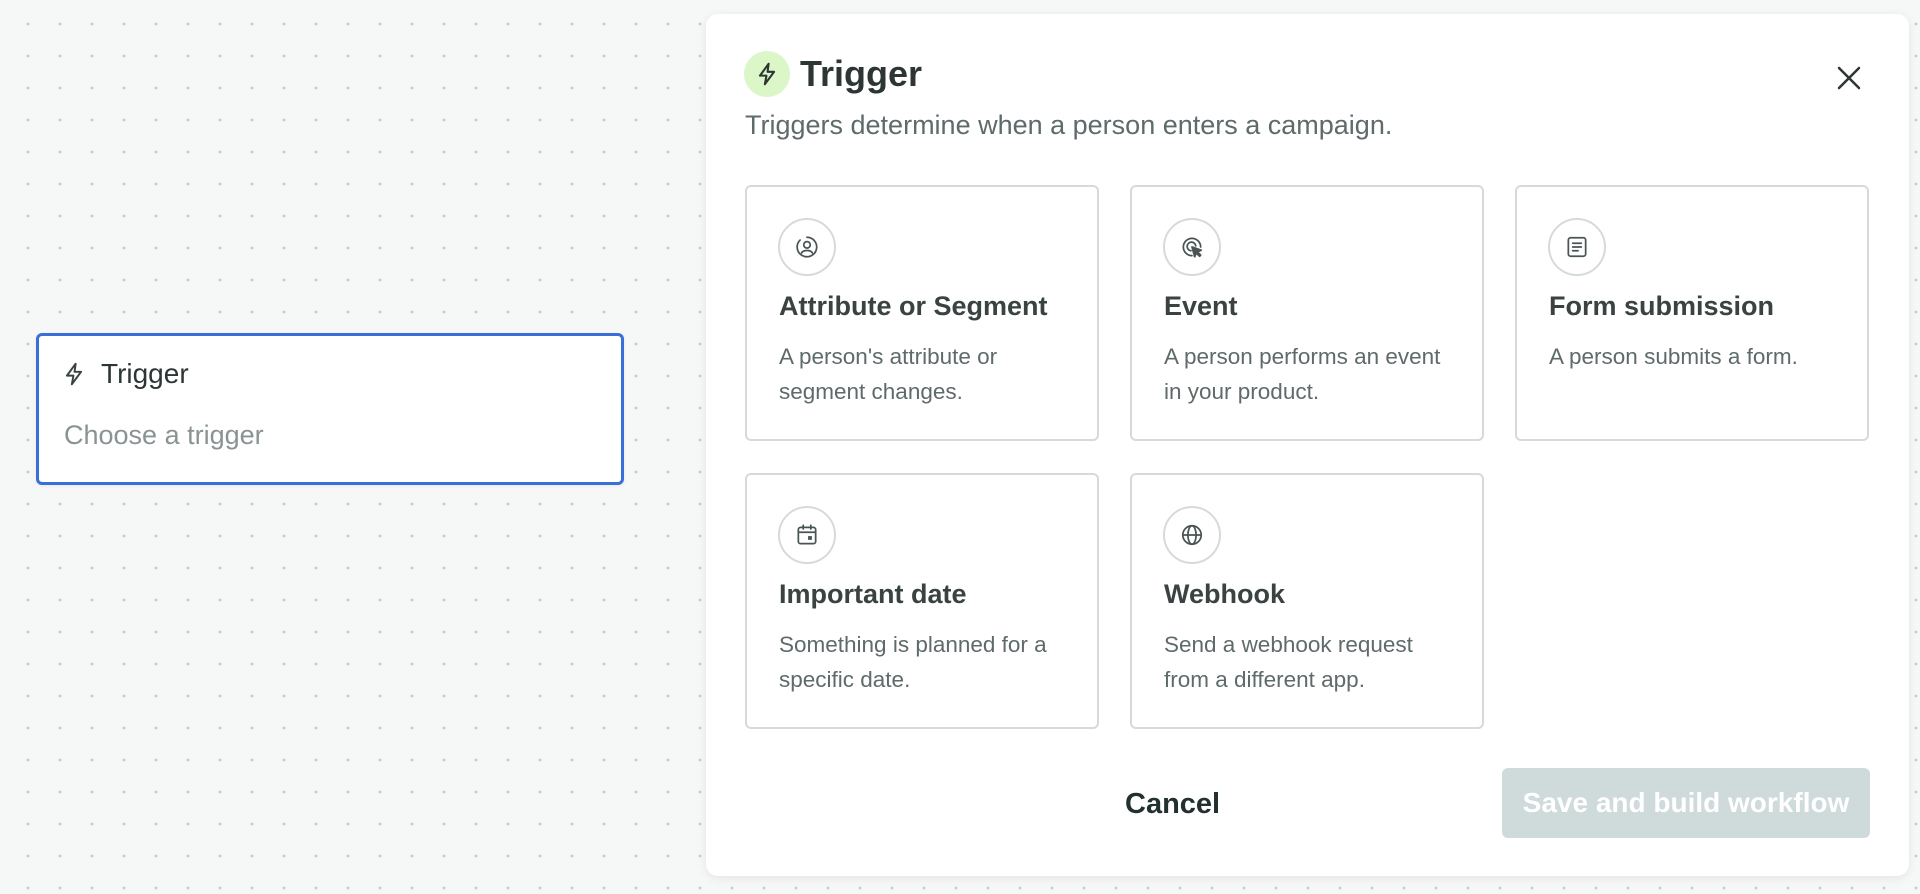 The image size is (1920, 894). What do you see at coordinates (1673, 356) in the screenshot?
I see `option-description: A person submits a form.` at bounding box center [1673, 356].